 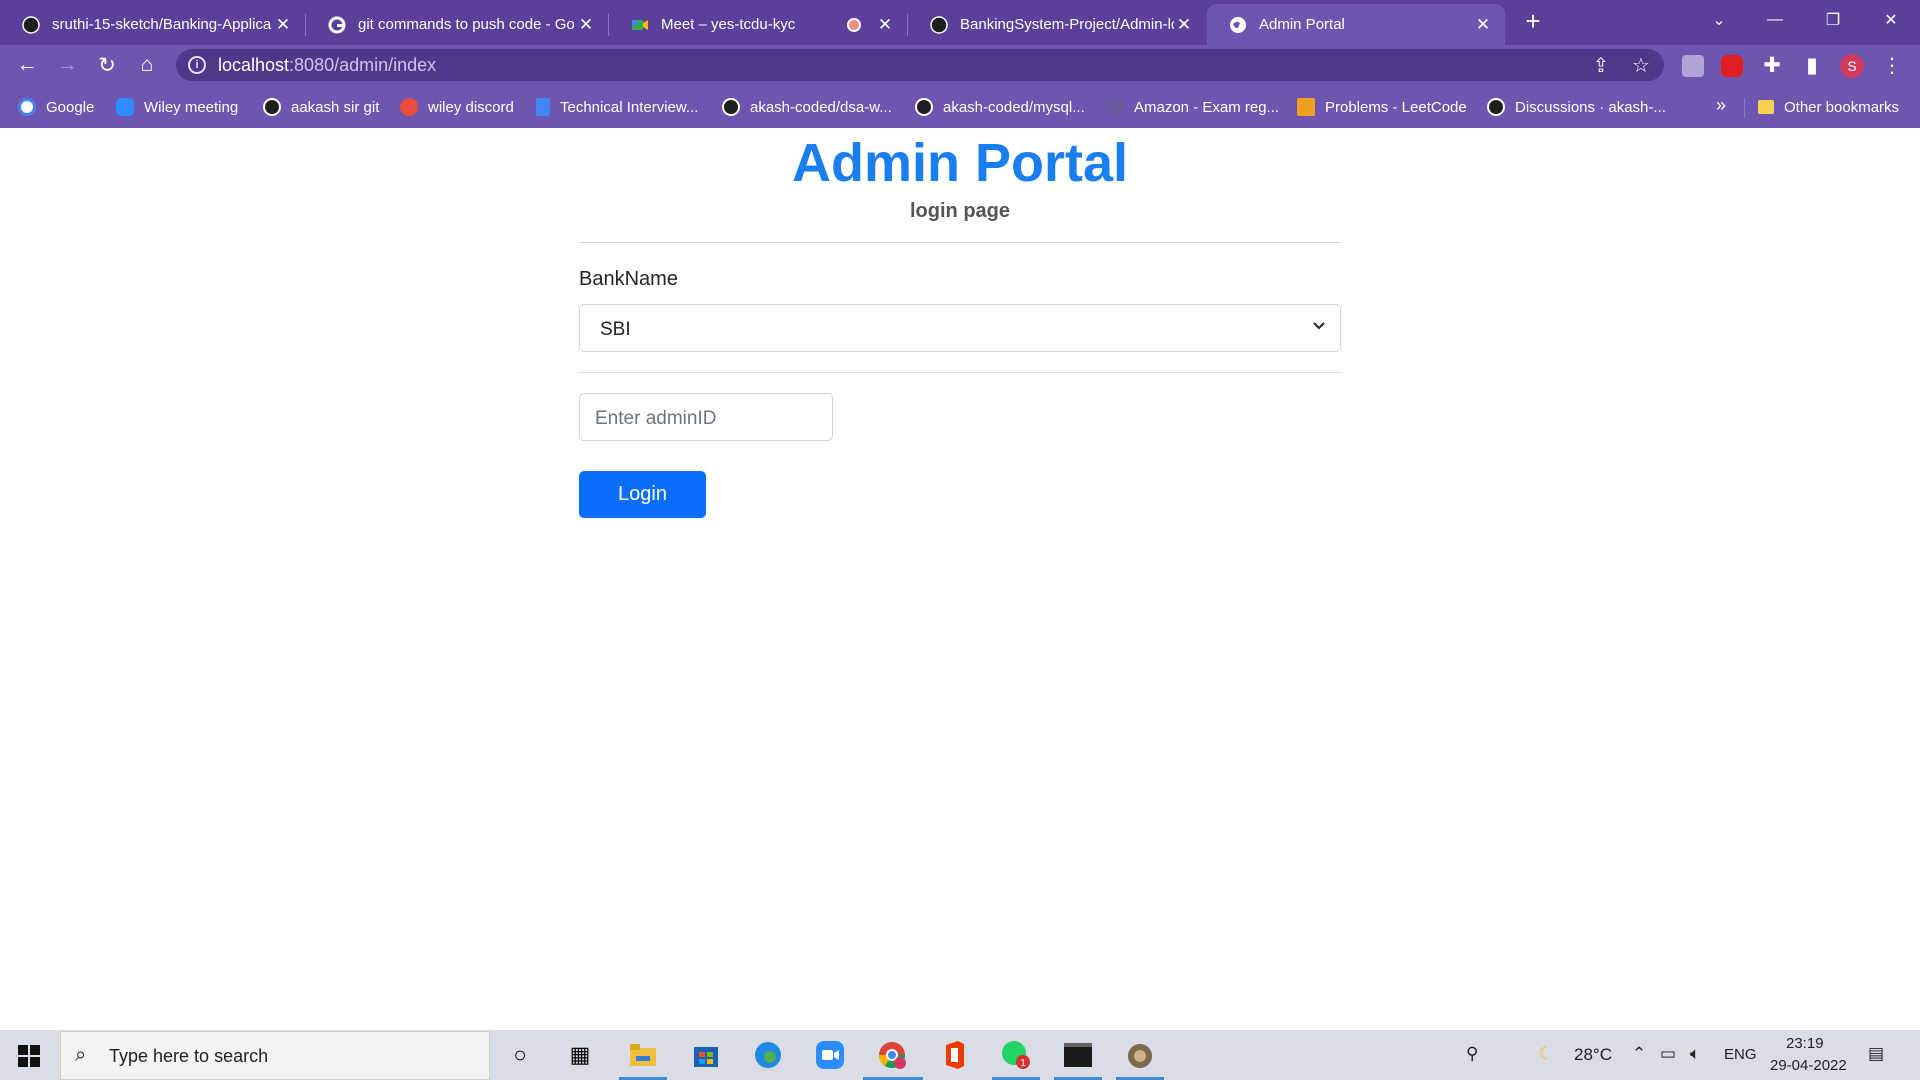 I want to click on language-indicator: ENG, so click(x=1740, y=1054).